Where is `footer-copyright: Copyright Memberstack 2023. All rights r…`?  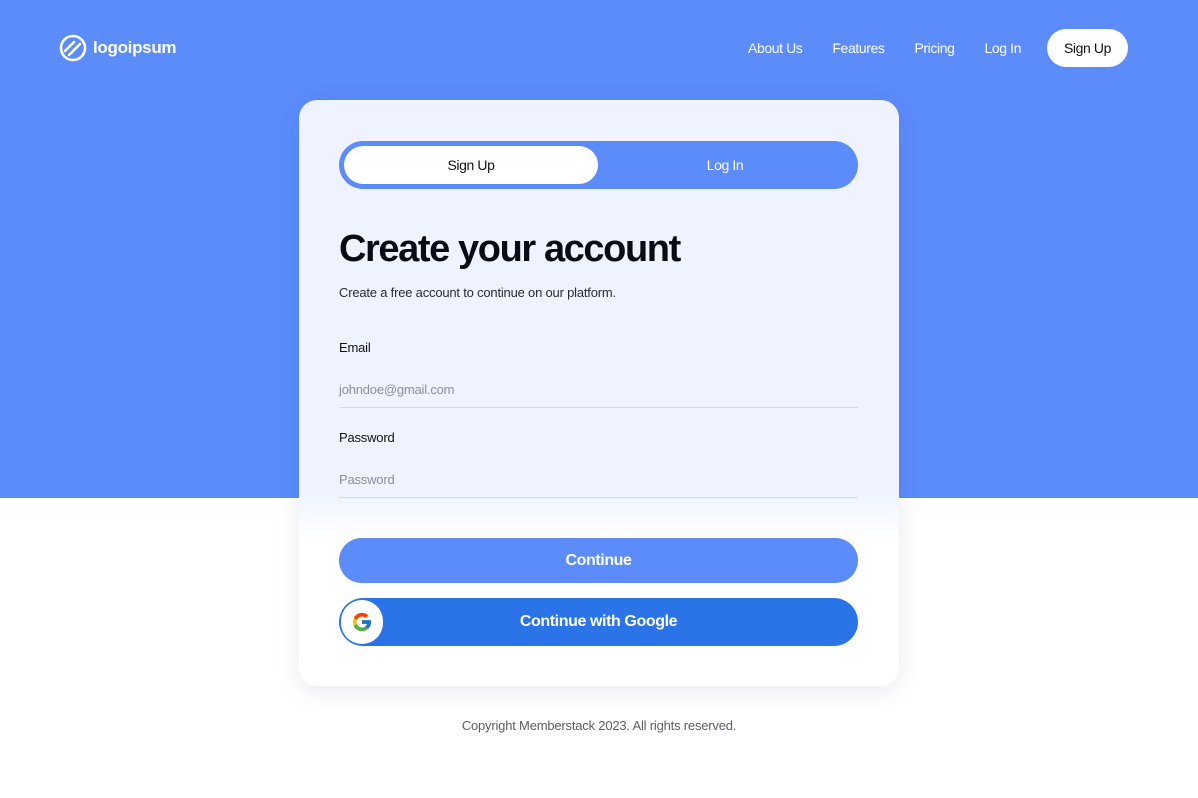 footer-copyright: Copyright Memberstack 2023. All rights r… is located at coordinates (599, 725).